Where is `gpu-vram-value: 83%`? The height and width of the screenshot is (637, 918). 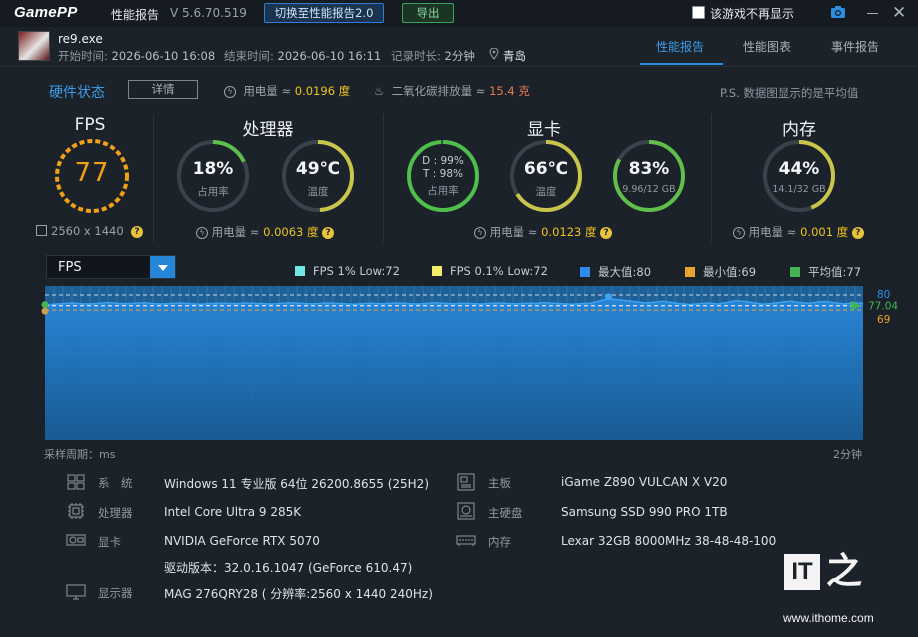
gpu-vram-value: 83% is located at coordinates (649, 169).